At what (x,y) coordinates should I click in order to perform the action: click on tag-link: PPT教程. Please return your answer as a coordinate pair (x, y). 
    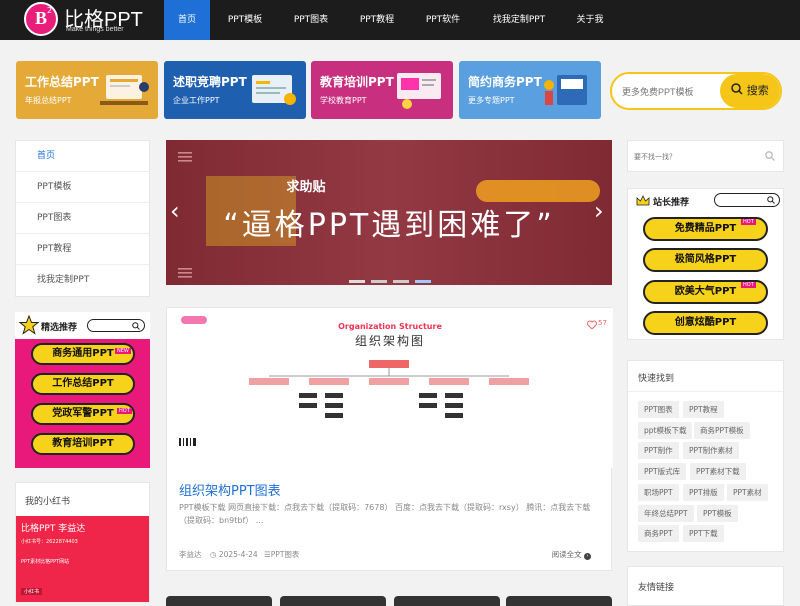
    Looking at the image, I should click on (703, 409).